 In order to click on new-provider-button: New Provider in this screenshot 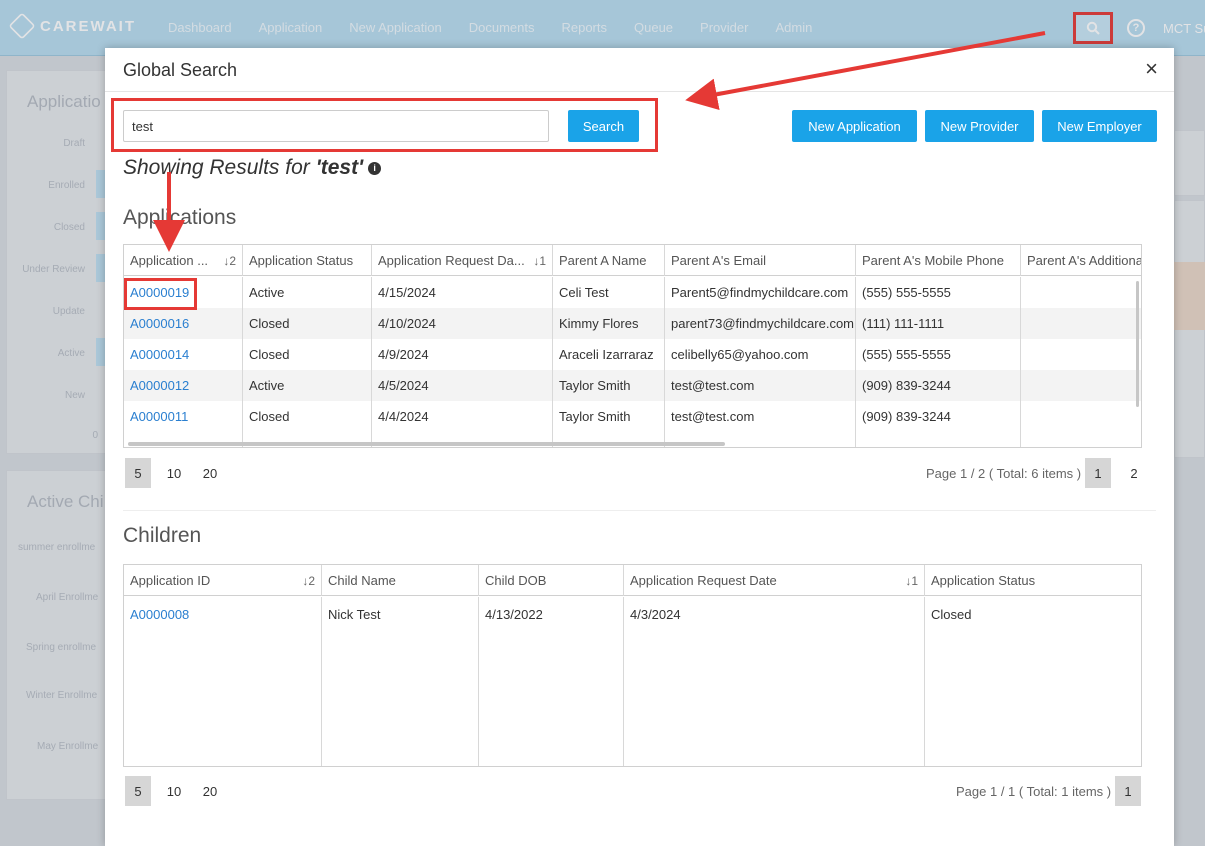, I will do `click(979, 126)`.